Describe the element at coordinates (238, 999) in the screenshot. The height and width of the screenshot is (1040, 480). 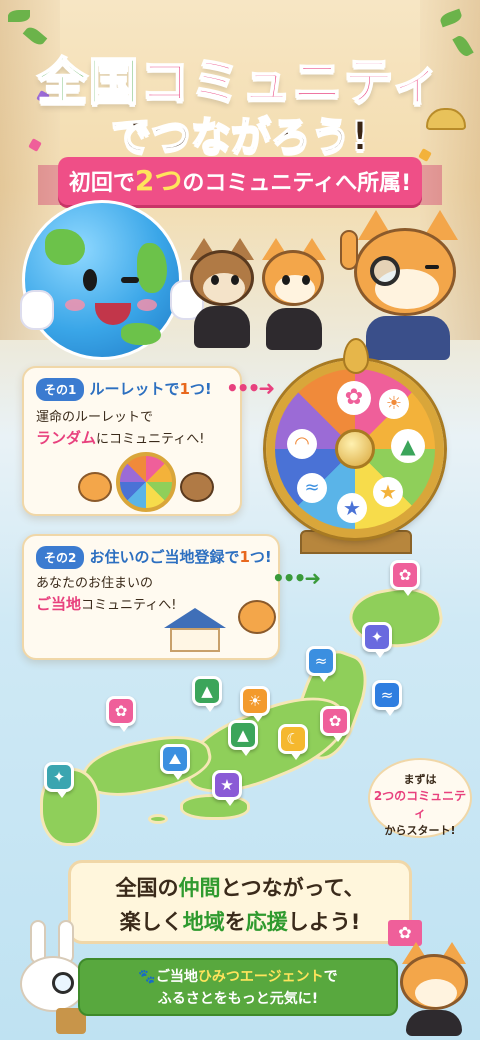
I see `footer-line2: ふるさとをもっと元気に!` at that location.